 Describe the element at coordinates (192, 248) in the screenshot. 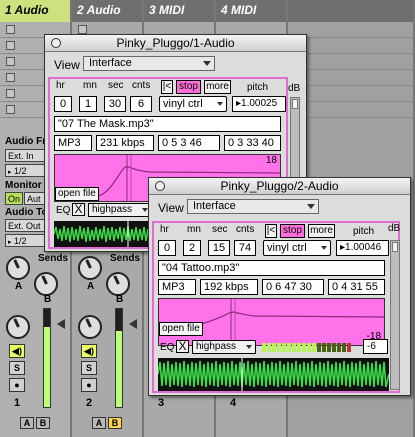

I see `mn-field: 2` at that location.